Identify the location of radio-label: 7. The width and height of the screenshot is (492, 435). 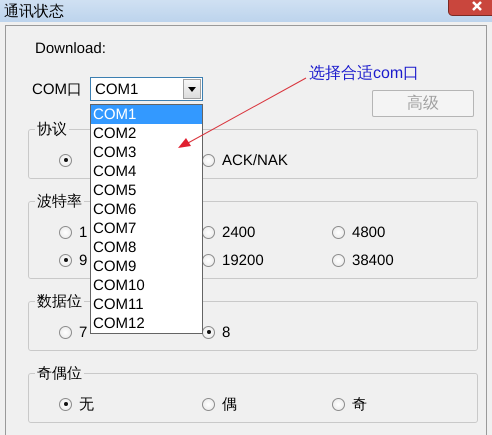
(83, 332).